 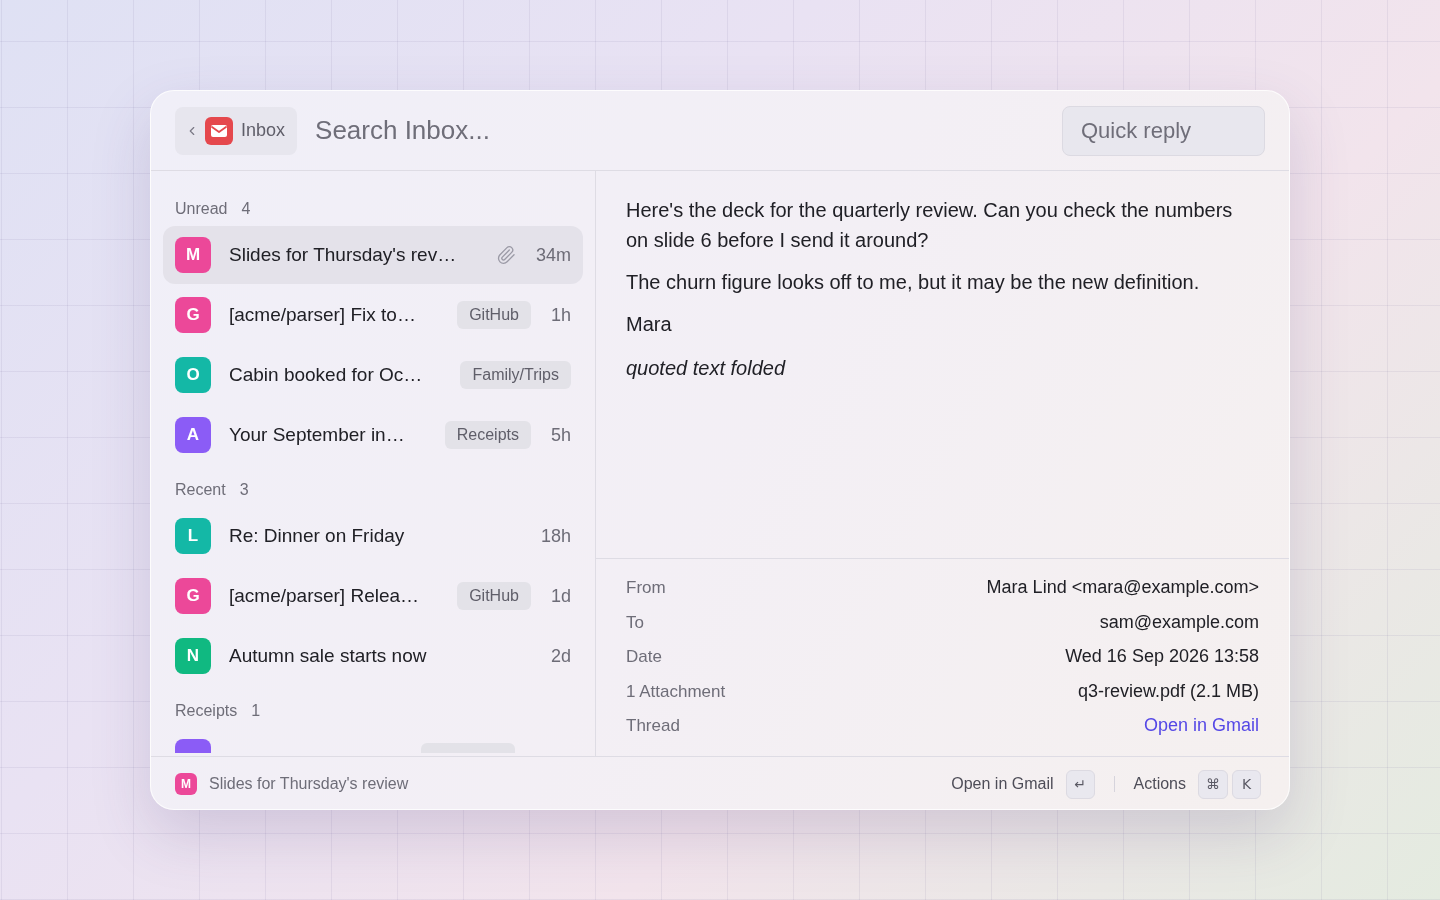 I want to click on message-row: M Slides for Thursday's rev… 34m, so click(x=373, y=255).